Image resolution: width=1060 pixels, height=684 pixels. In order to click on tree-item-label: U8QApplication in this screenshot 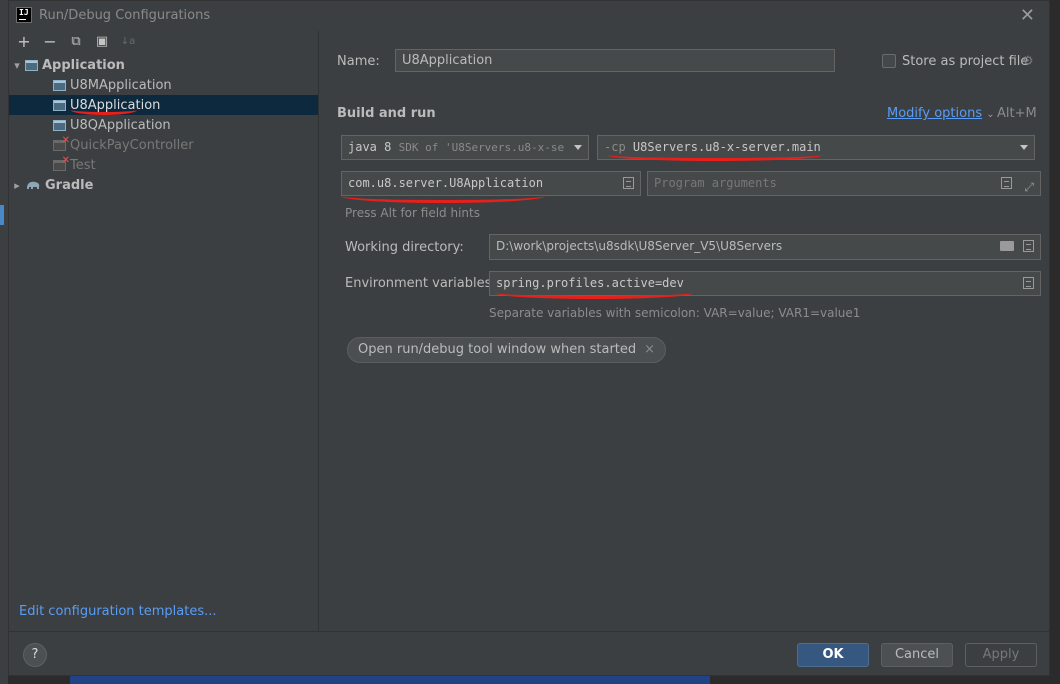, I will do `click(120, 125)`.